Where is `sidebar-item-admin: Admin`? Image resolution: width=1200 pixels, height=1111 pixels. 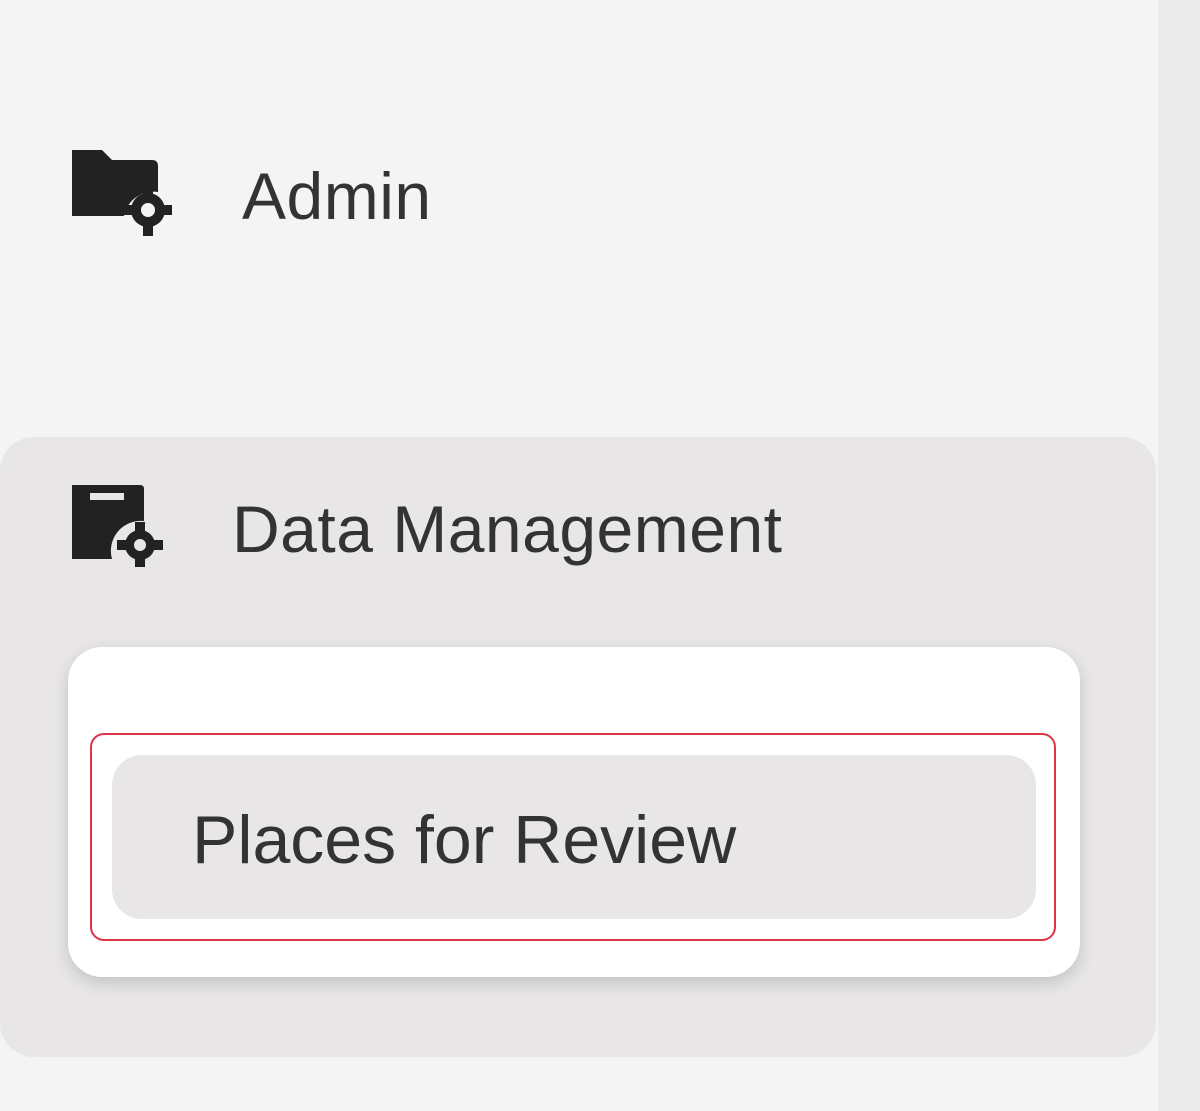 sidebar-item-admin: Admin is located at coordinates (579, 195).